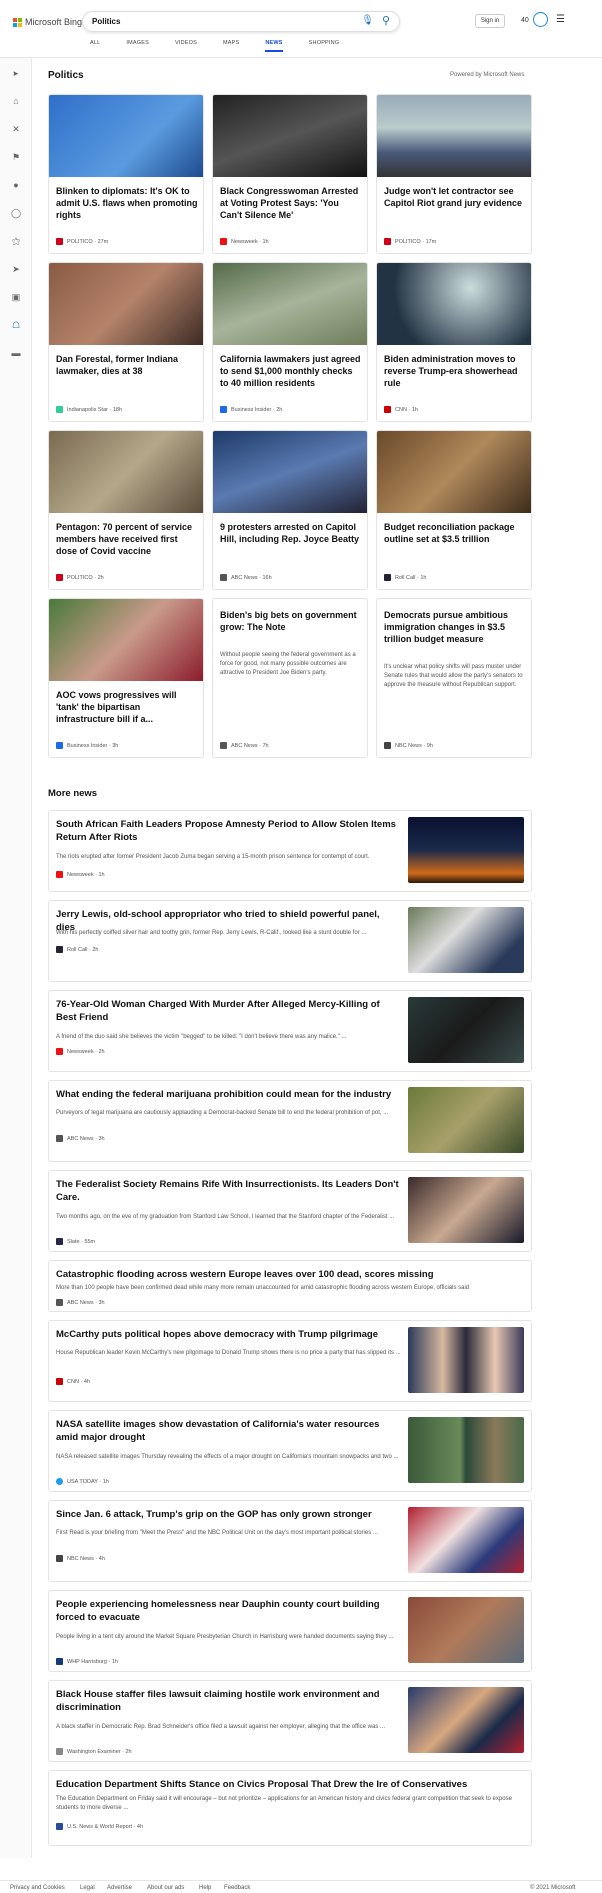 The height and width of the screenshot is (1893, 602). Describe the element at coordinates (106, 21) in the screenshot. I see `search-input: Politics` at that location.